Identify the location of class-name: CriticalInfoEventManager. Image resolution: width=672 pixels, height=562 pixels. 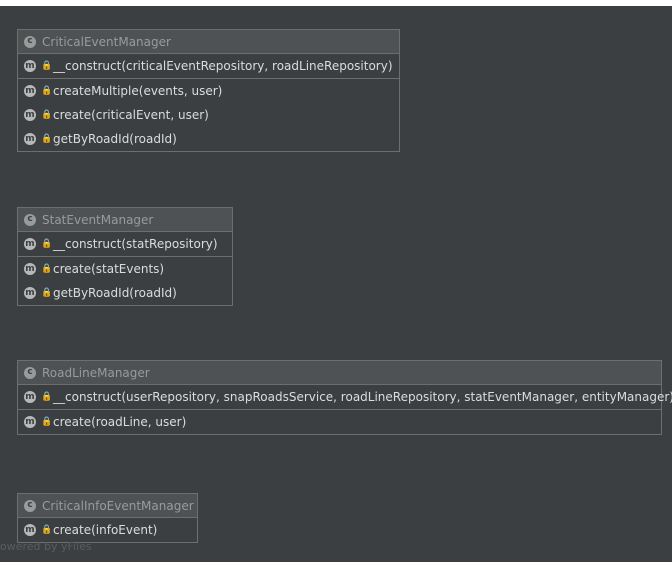
(118, 505).